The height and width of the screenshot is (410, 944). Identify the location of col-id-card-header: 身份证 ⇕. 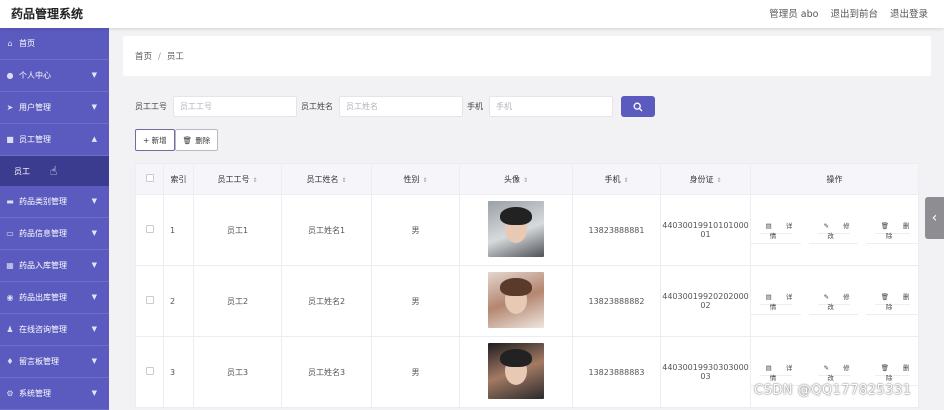
(705, 179).